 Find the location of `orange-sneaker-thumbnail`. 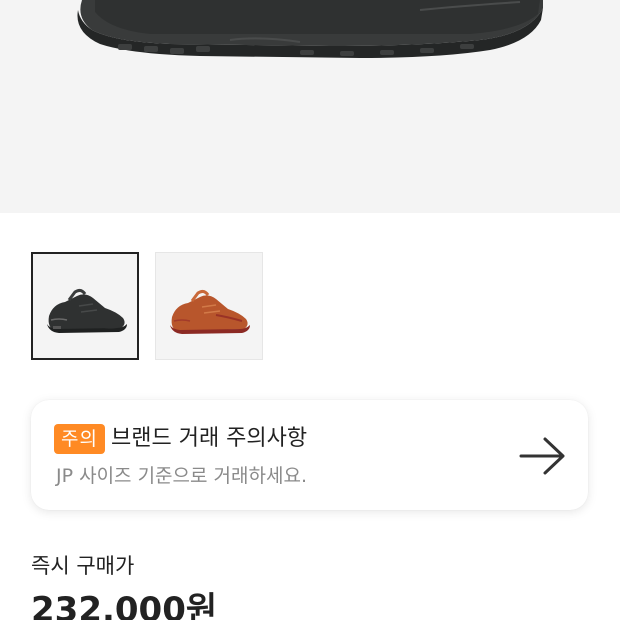

orange-sneaker-thumbnail is located at coordinates (210, 311).